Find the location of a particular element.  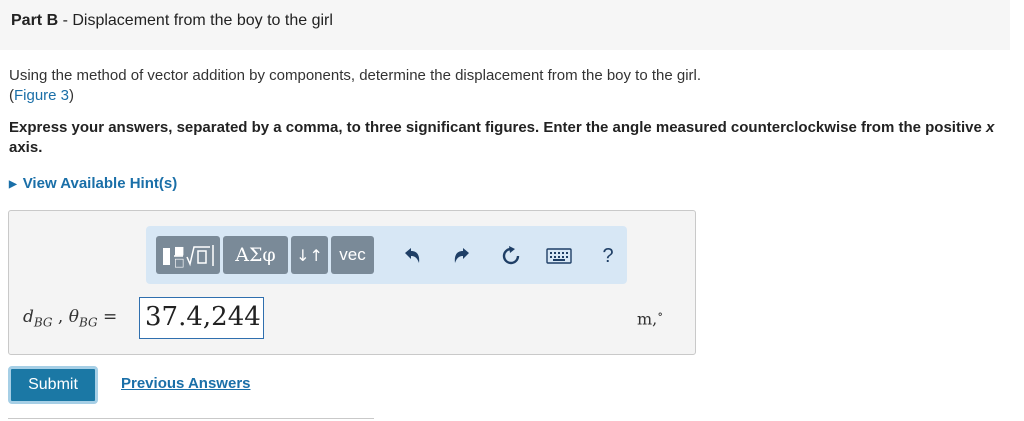

reset-button is located at coordinates (511, 256).